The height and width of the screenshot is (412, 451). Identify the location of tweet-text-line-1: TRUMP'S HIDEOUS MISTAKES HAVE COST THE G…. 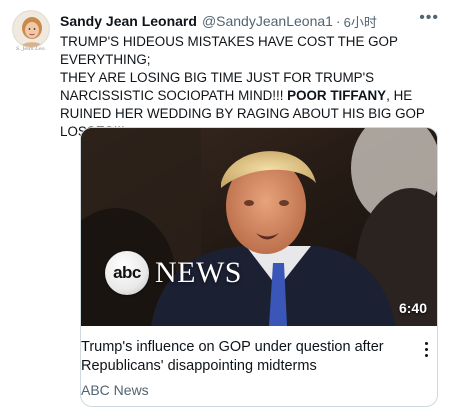
(229, 50).